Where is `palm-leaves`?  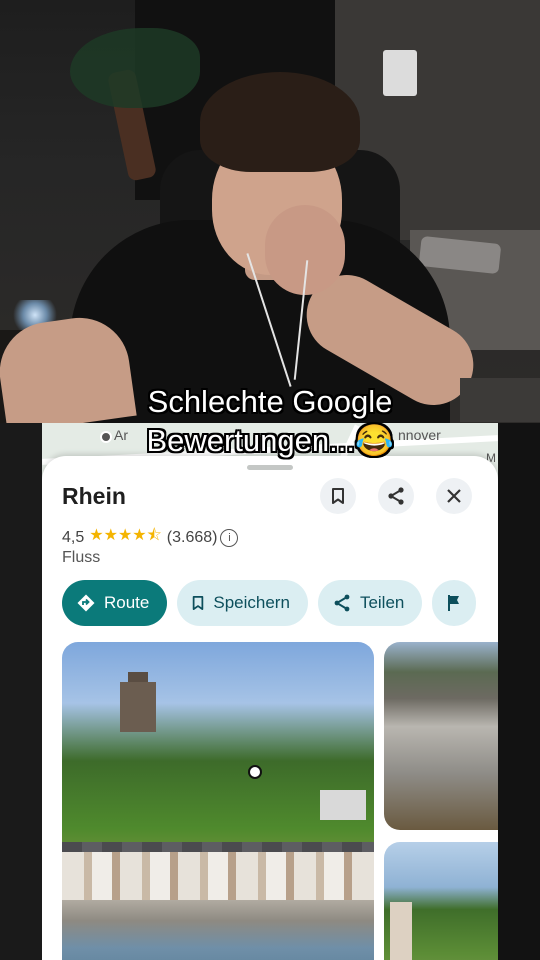
palm-leaves is located at coordinates (135, 68).